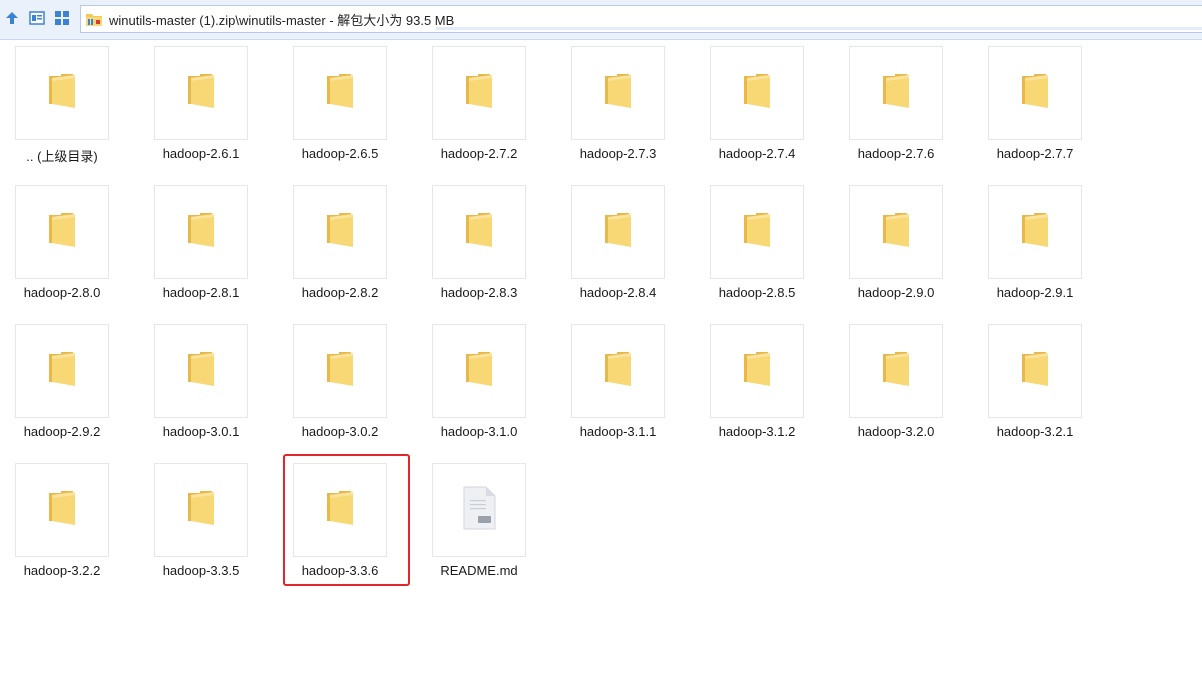 This screenshot has height=680, width=1202. I want to click on item-label: hadoop-3.3.6, so click(340, 570).